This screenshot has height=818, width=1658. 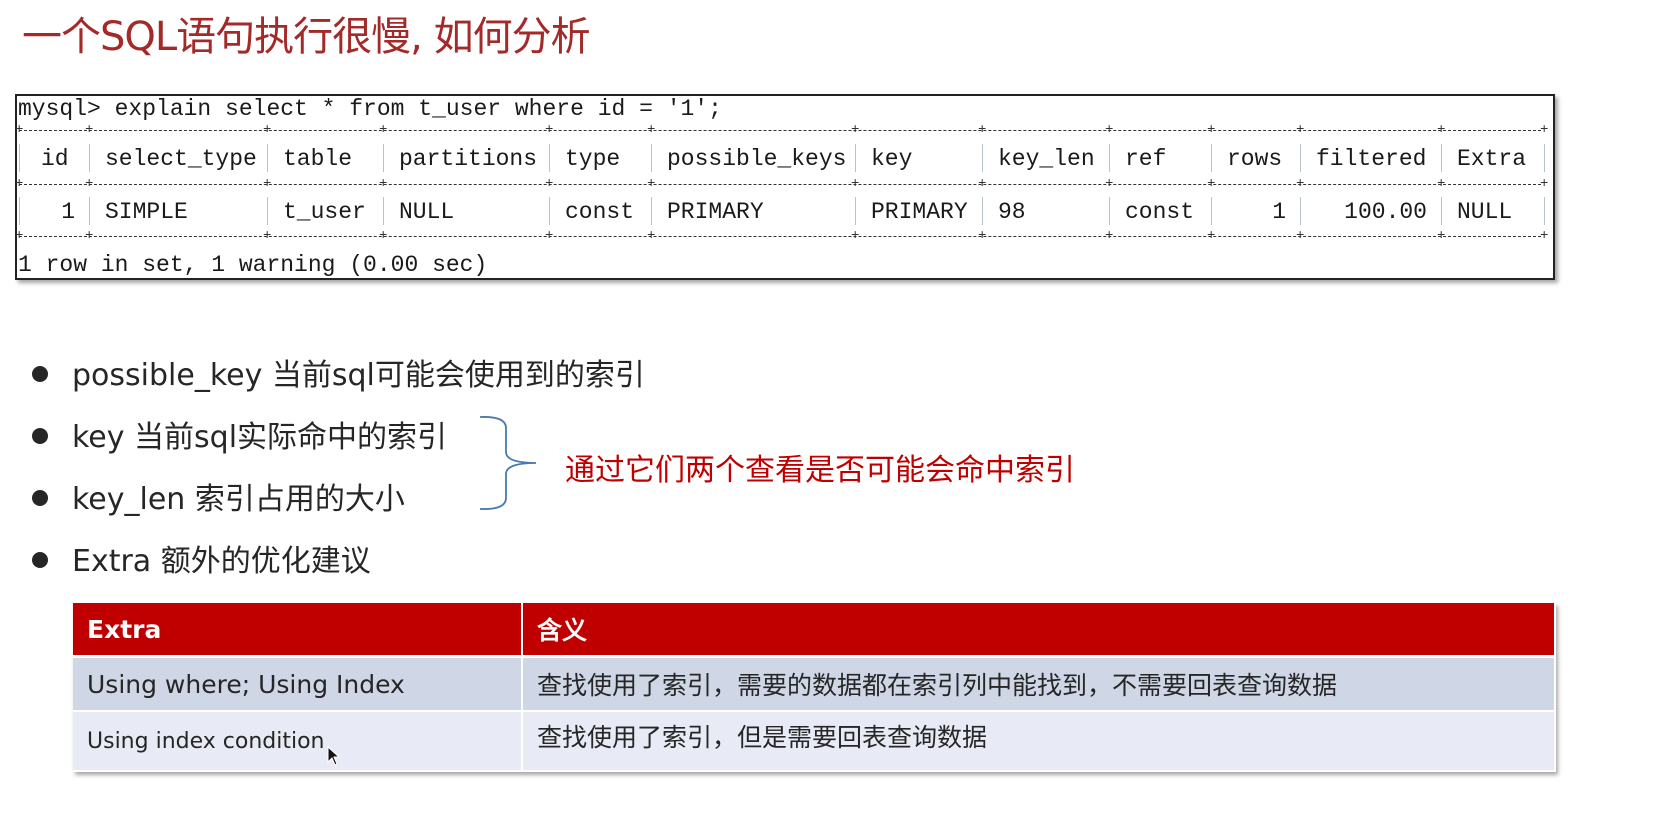 What do you see at coordinates (298, 684) in the screenshot?
I see `extra-cell: Using where; Using Index` at bounding box center [298, 684].